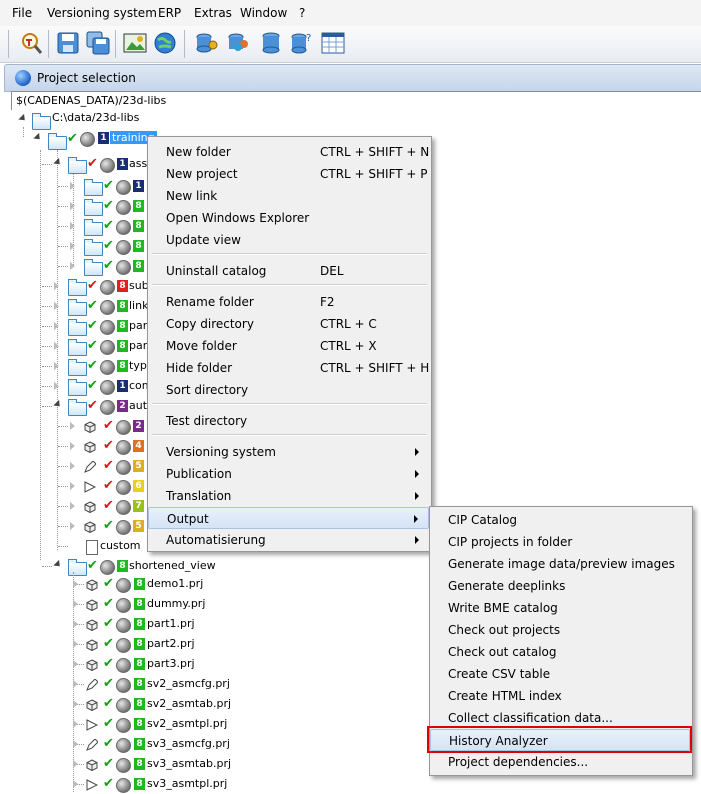 The height and width of the screenshot is (794, 701). Describe the element at coordinates (288, 324) in the screenshot. I see `menu-item-copy-directory: Copy directory CTRL + C` at that location.